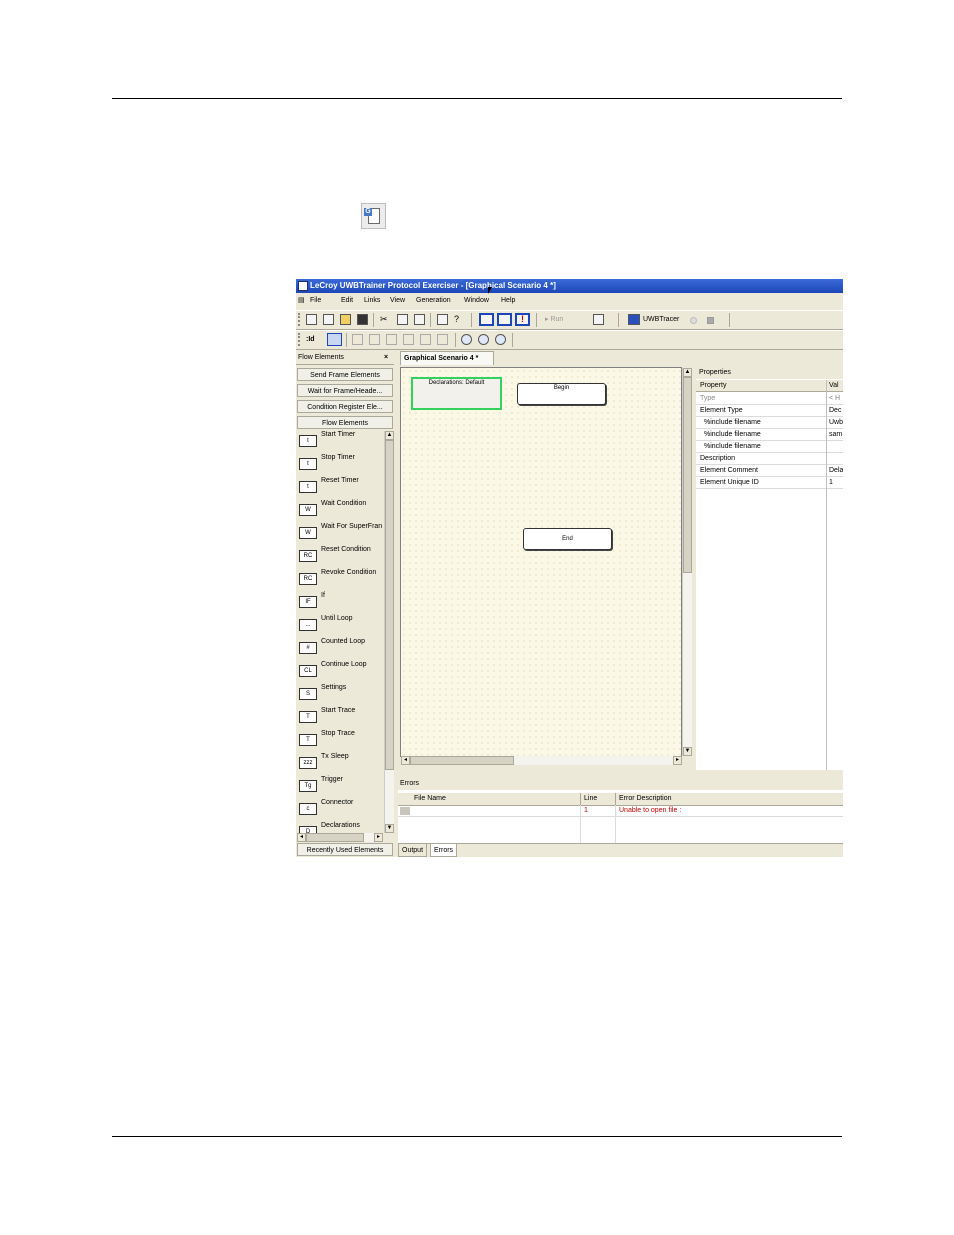 Image resolution: width=954 pixels, height=1235 pixels. Describe the element at coordinates (340, 626) in the screenshot. I see `flow-element-item: ... Until Loop` at that location.